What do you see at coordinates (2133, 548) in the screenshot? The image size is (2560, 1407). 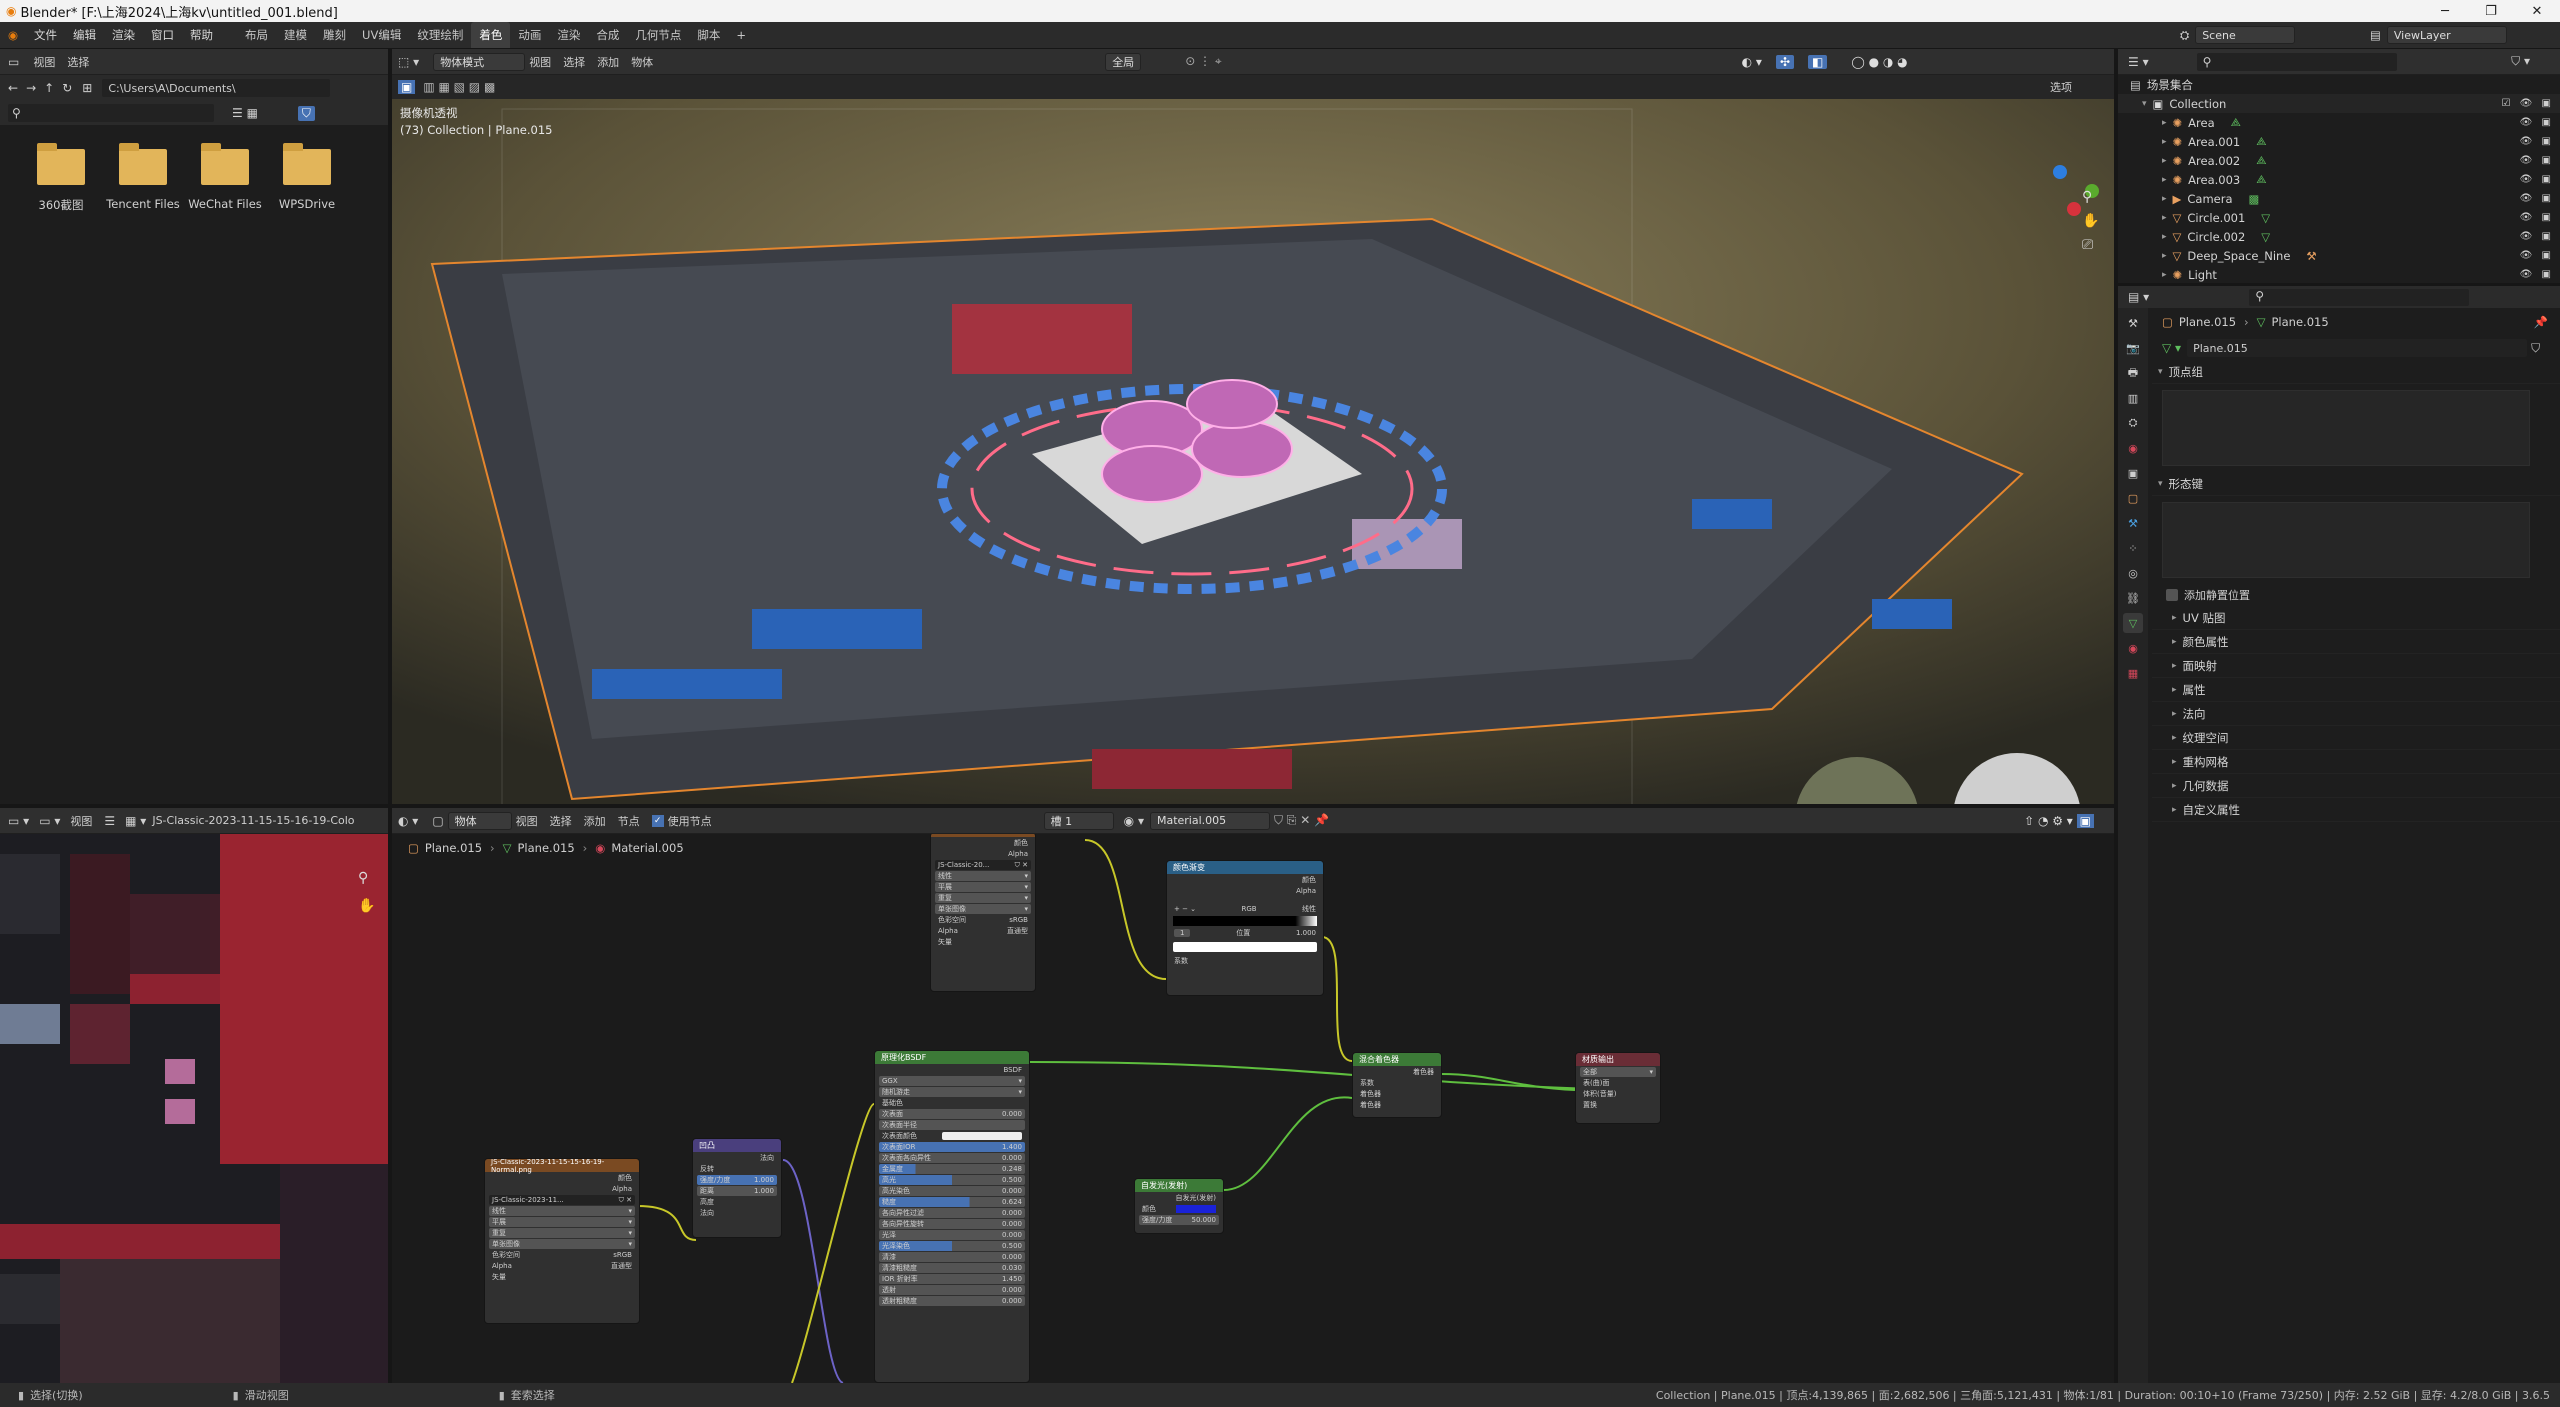 I see `particles-tab-icon: ⁘` at bounding box center [2133, 548].